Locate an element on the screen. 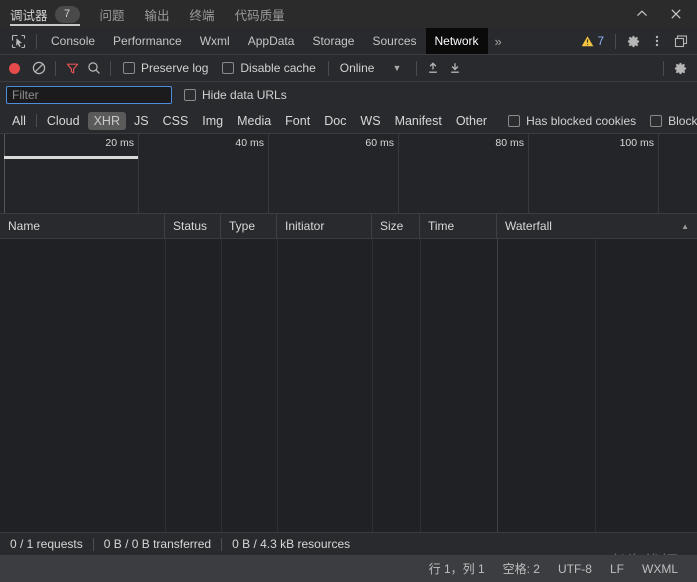  record-button is located at coordinates (14, 68).